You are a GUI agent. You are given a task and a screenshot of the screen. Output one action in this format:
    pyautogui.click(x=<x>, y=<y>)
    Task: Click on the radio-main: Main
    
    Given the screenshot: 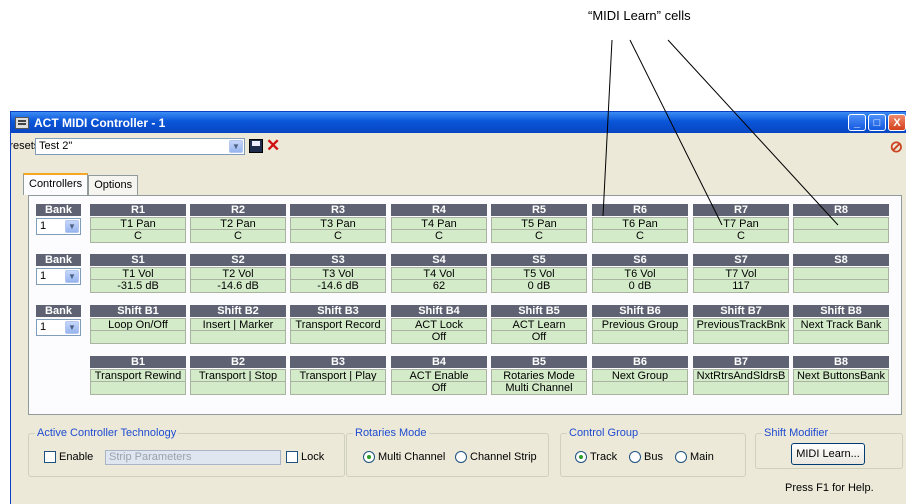 What is the action you would take?
    pyautogui.click(x=694, y=457)
    